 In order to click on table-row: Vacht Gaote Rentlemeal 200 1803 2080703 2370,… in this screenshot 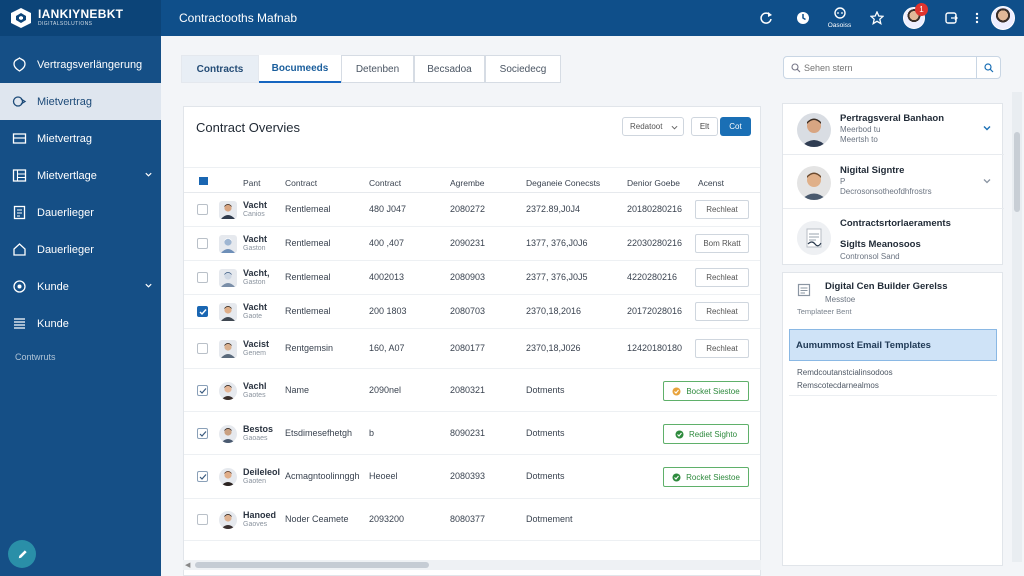, I will do `click(472, 312)`.